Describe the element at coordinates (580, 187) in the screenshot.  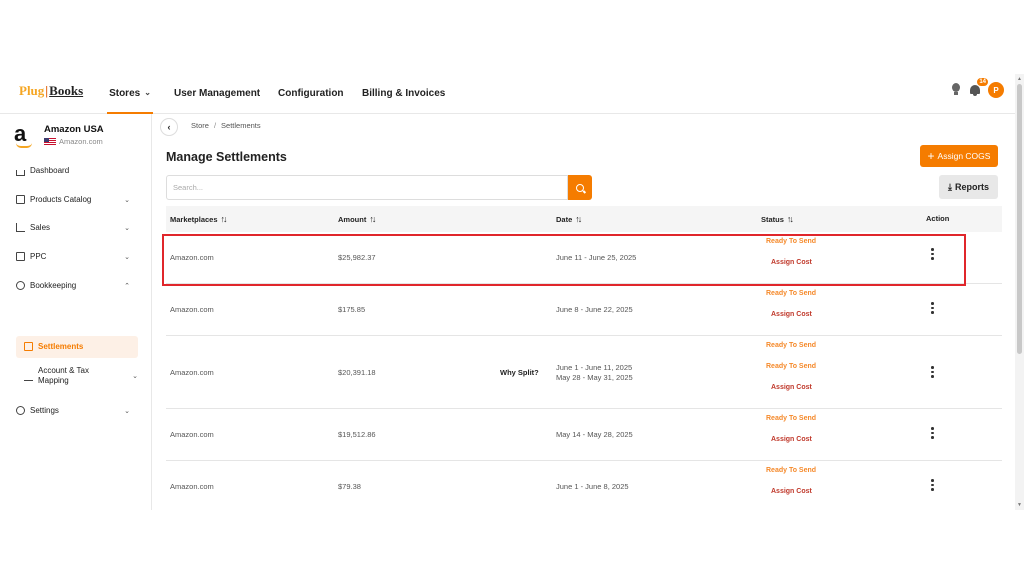
I see `search-button` at that location.